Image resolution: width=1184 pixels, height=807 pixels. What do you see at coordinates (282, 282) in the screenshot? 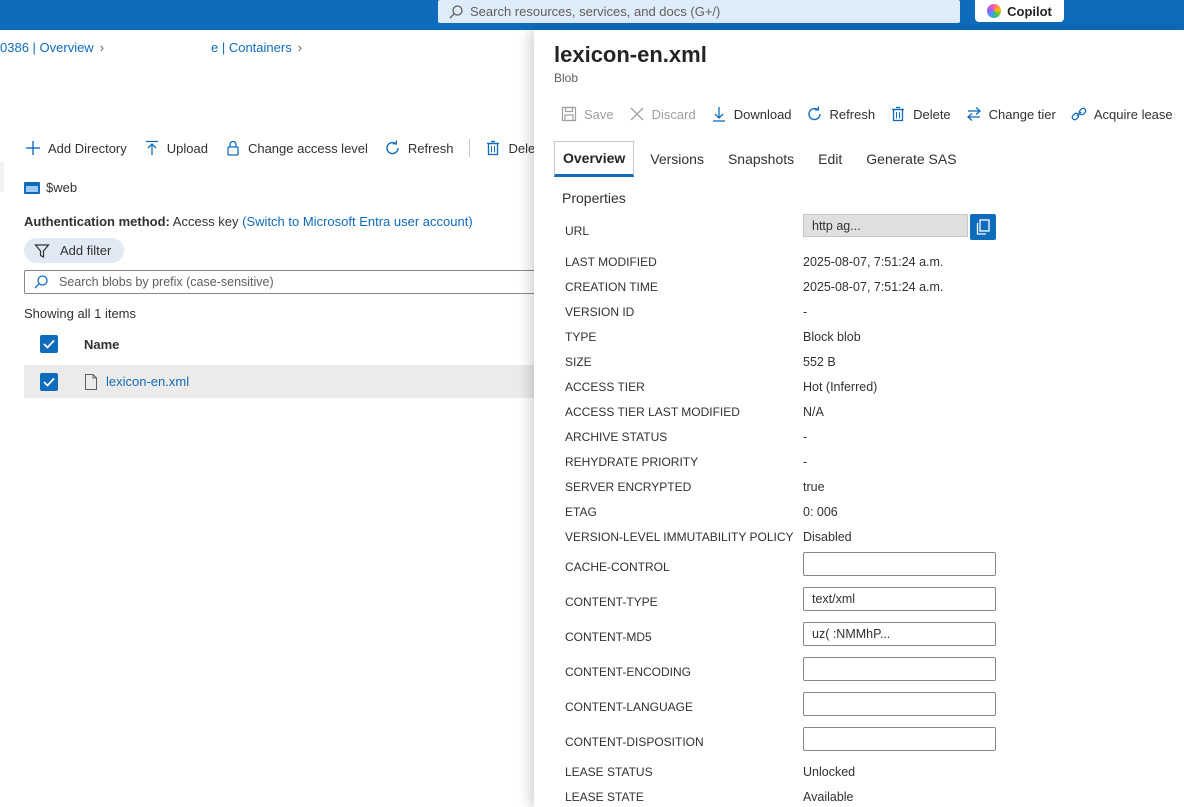
I see `blob-search-input: Search blobs by prefix (case-sensitive)` at bounding box center [282, 282].